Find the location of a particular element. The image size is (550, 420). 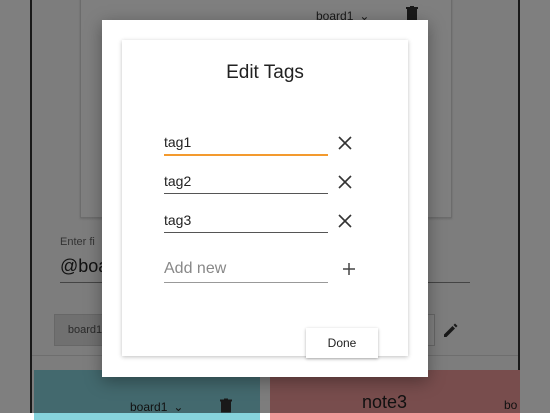

dialog-title: Edit Tags is located at coordinates (265, 72).